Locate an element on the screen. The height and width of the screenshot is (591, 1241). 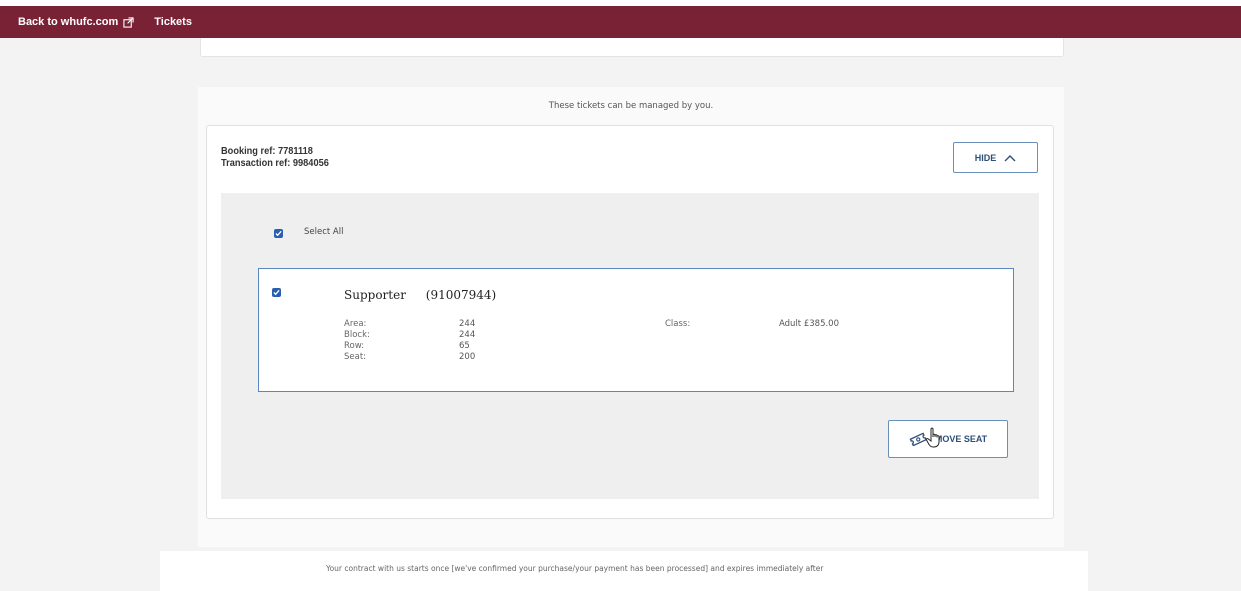
move-seat-button: MOVE SEAT is located at coordinates (948, 439).